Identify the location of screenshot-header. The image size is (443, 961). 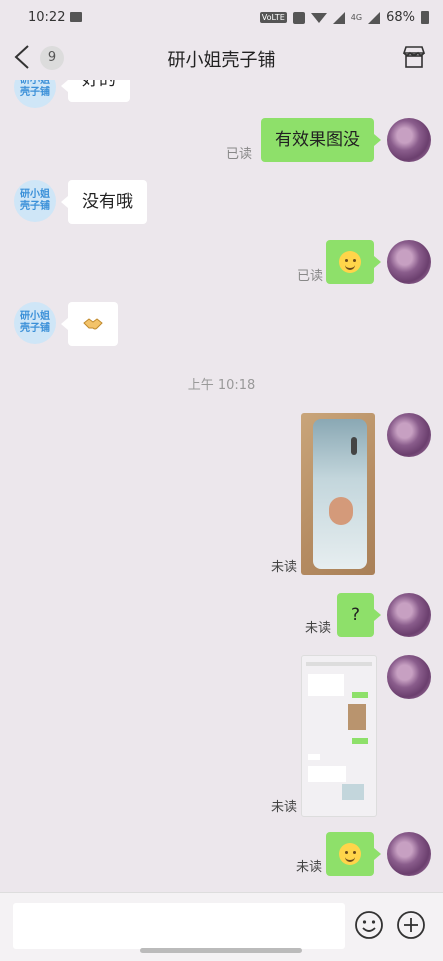
(339, 664).